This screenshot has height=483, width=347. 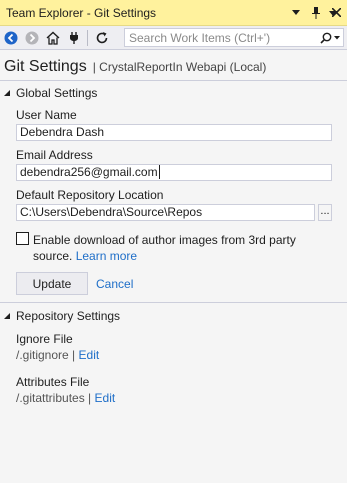 I want to click on global-settings-header: Global Settings, so click(x=50, y=93).